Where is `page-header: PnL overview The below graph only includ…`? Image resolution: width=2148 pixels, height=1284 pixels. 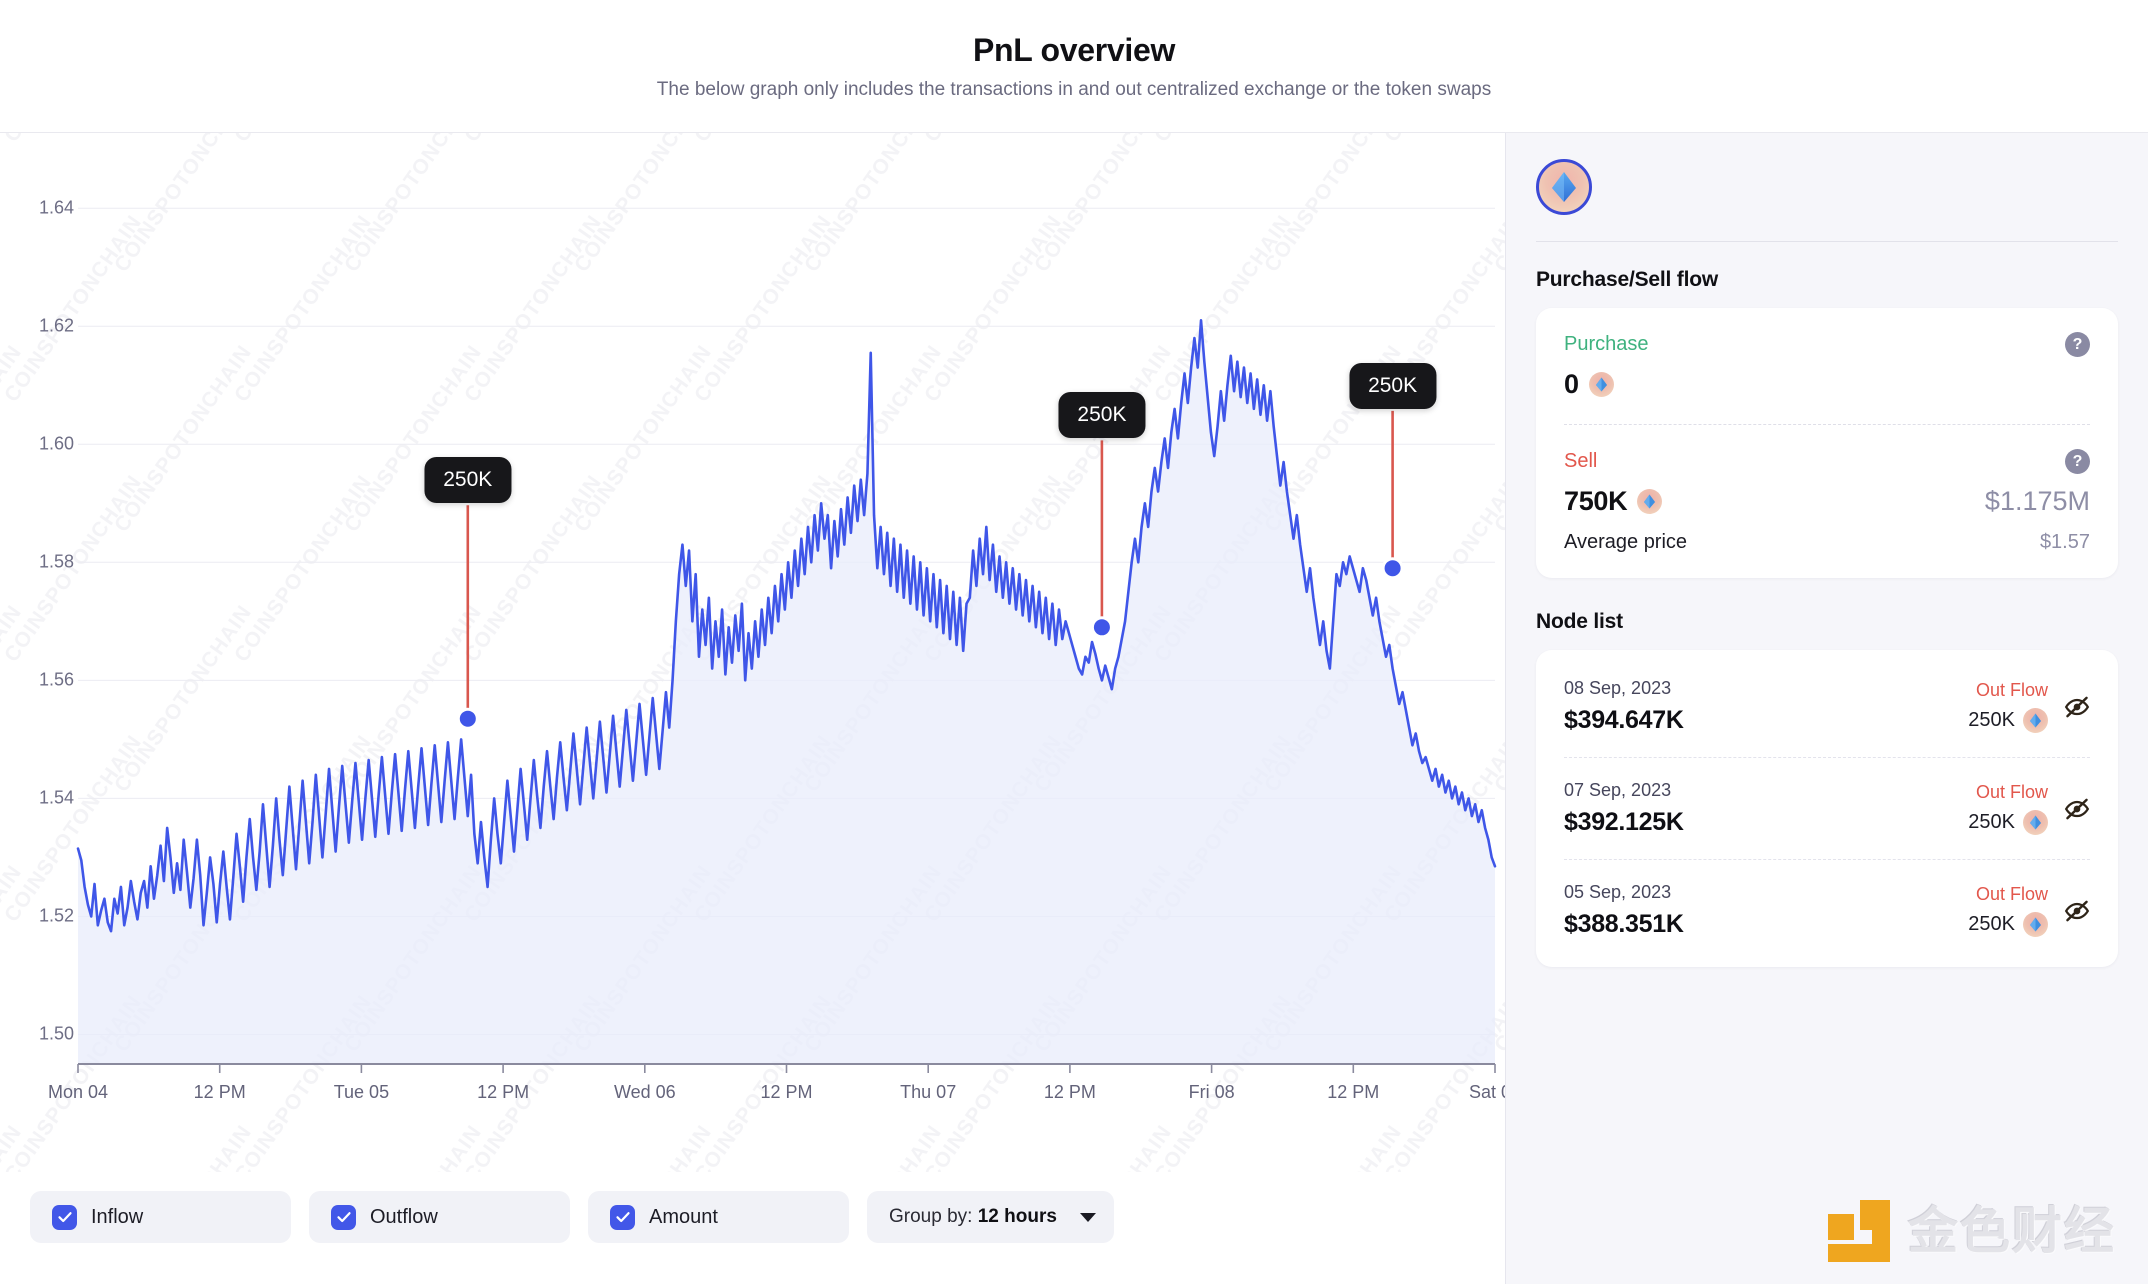
page-header: PnL overview The below graph only includ… is located at coordinates (1074, 66).